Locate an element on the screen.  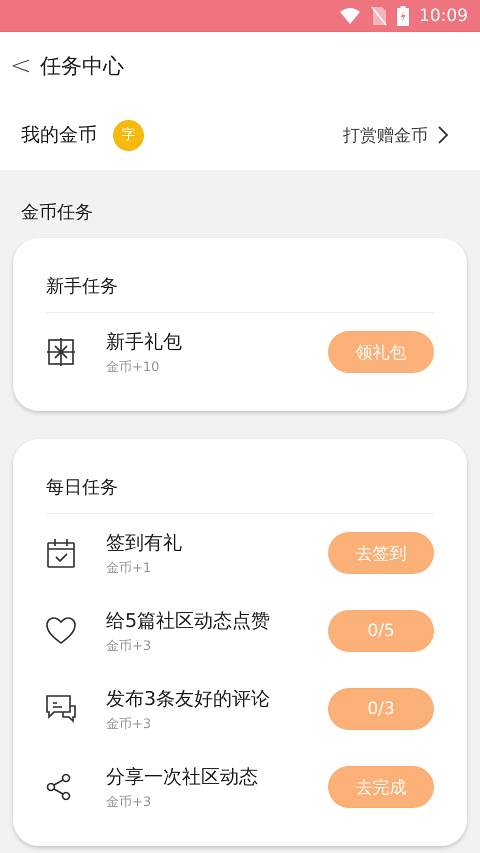
task-action-button: 去完成 is located at coordinates (381, 787).